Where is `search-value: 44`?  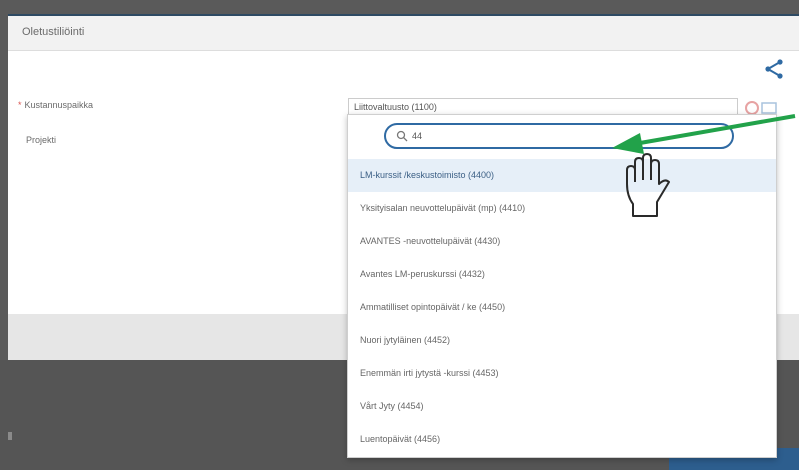
search-value: 44 is located at coordinates (417, 136).